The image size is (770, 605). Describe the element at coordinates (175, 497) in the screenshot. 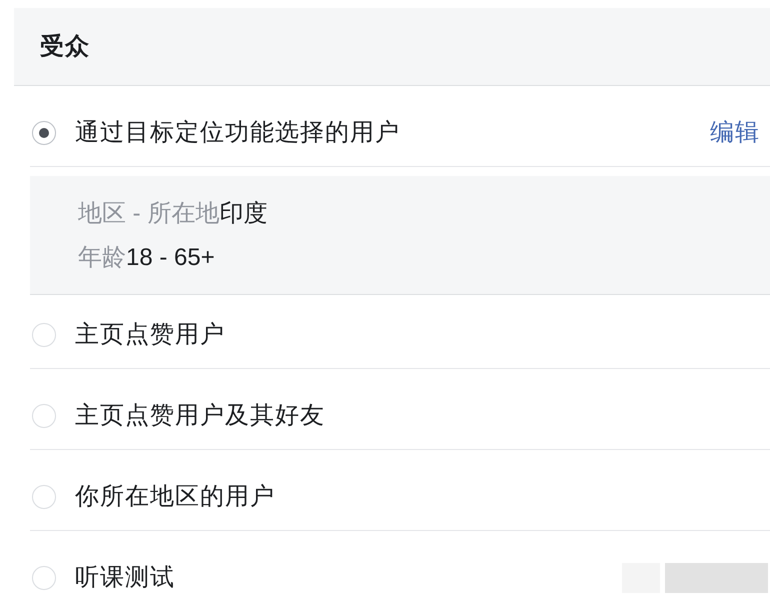

I see `option-label: 你所在地区的用户` at that location.